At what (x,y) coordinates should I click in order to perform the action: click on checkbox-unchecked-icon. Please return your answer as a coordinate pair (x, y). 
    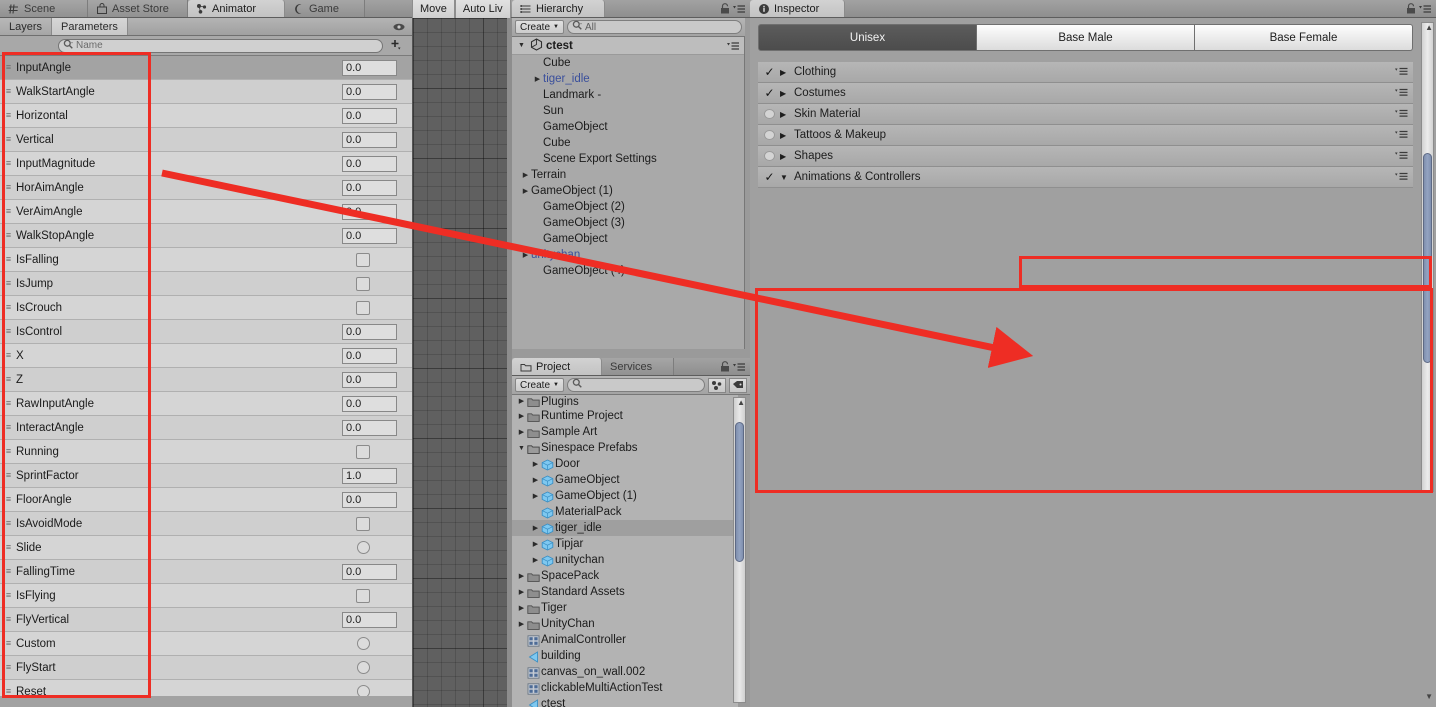
    Looking at the image, I should click on (769, 135).